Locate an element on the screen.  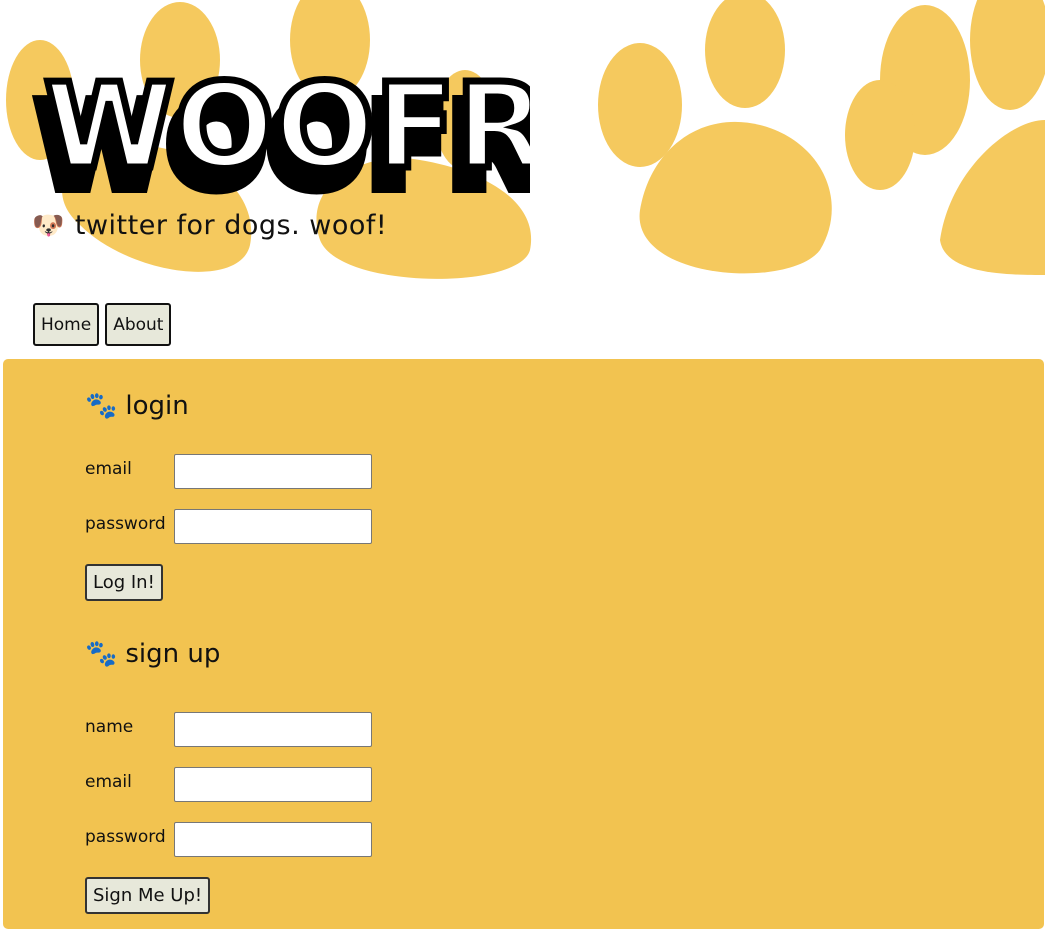
signup-heading: 🐾 sign up is located at coordinates (152, 654).